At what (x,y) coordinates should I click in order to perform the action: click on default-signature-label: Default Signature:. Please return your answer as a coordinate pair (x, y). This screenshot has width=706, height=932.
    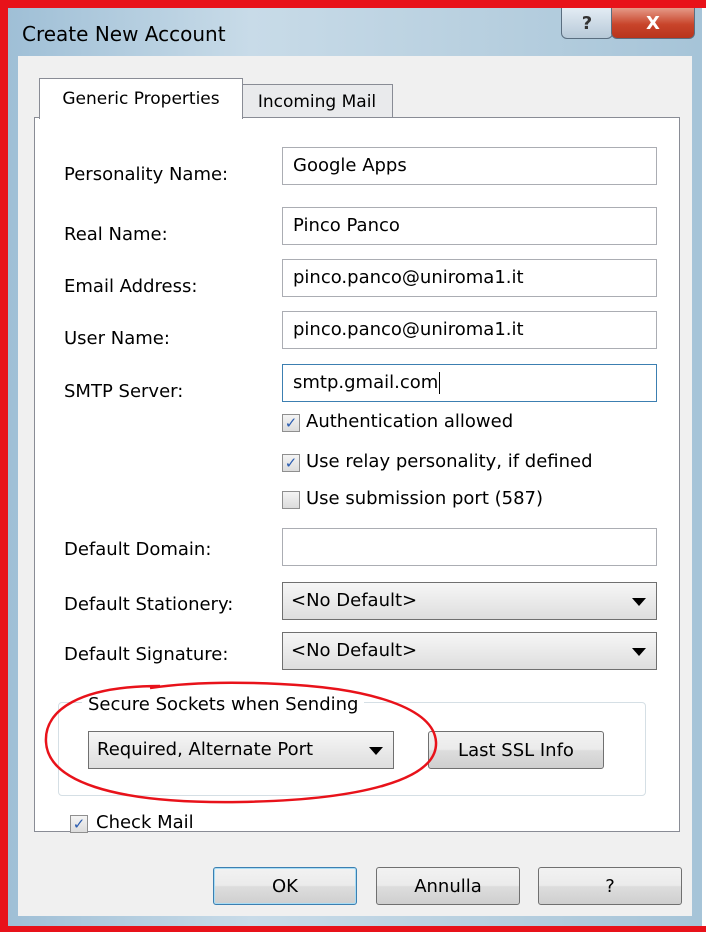
    Looking at the image, I should click on (146, 654).